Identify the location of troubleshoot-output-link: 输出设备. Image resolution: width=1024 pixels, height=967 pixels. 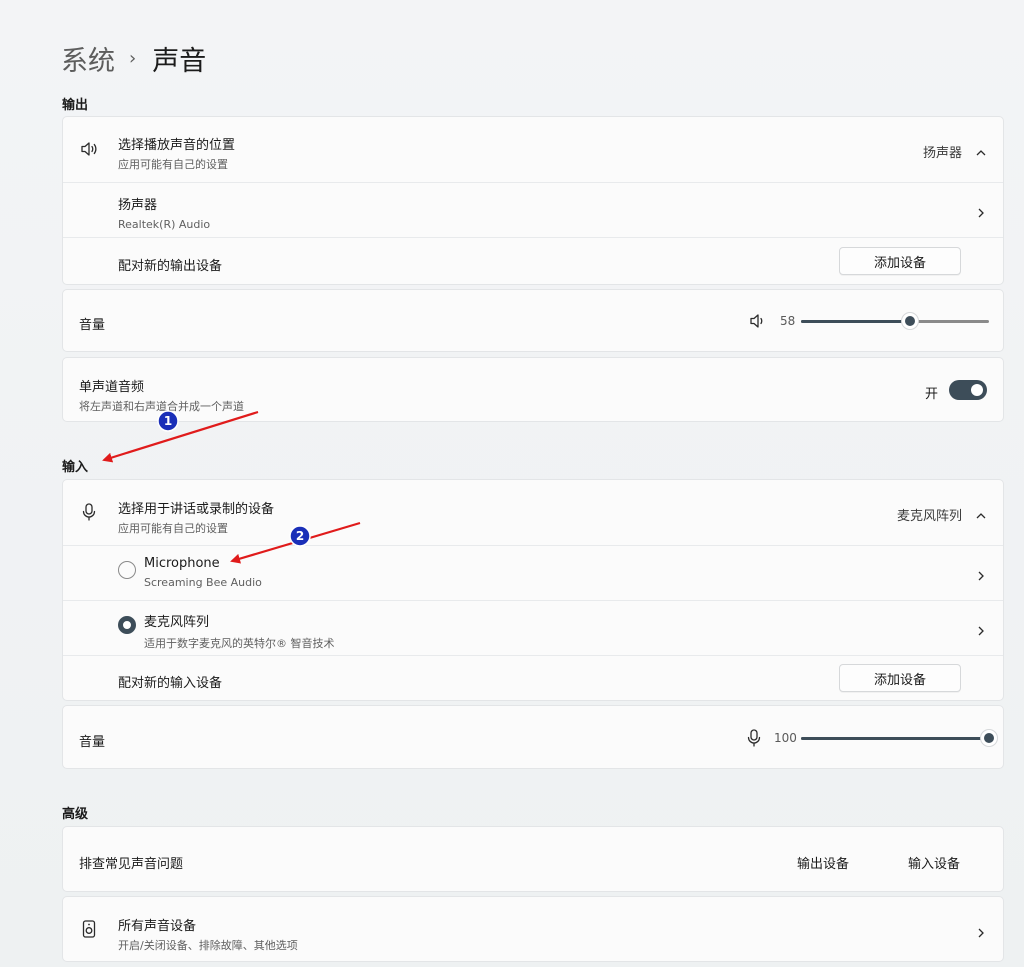
(823, 862).